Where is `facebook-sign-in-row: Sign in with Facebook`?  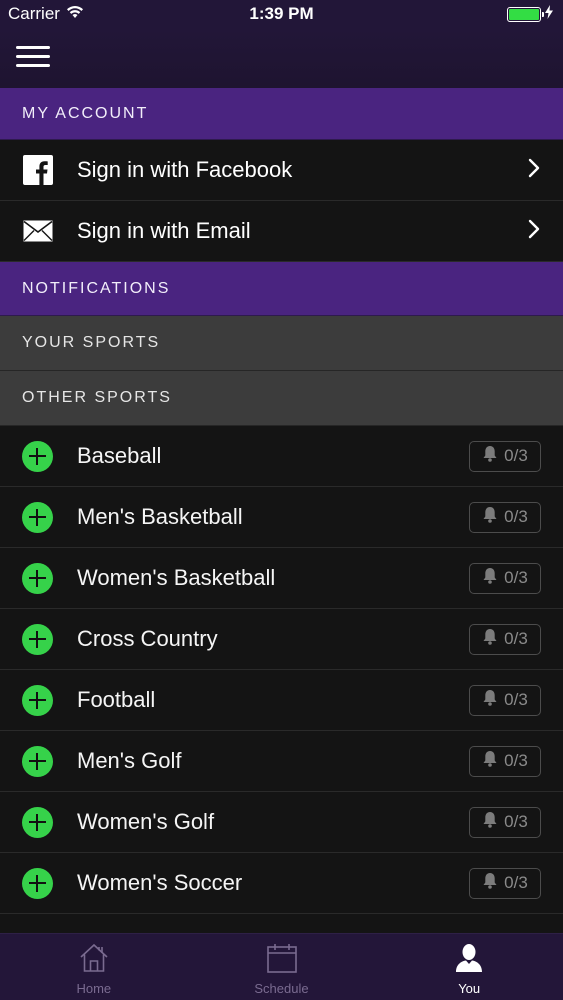
facebook-sign-in-row: Sign in with Facebook is located at coordinates (281, 170).